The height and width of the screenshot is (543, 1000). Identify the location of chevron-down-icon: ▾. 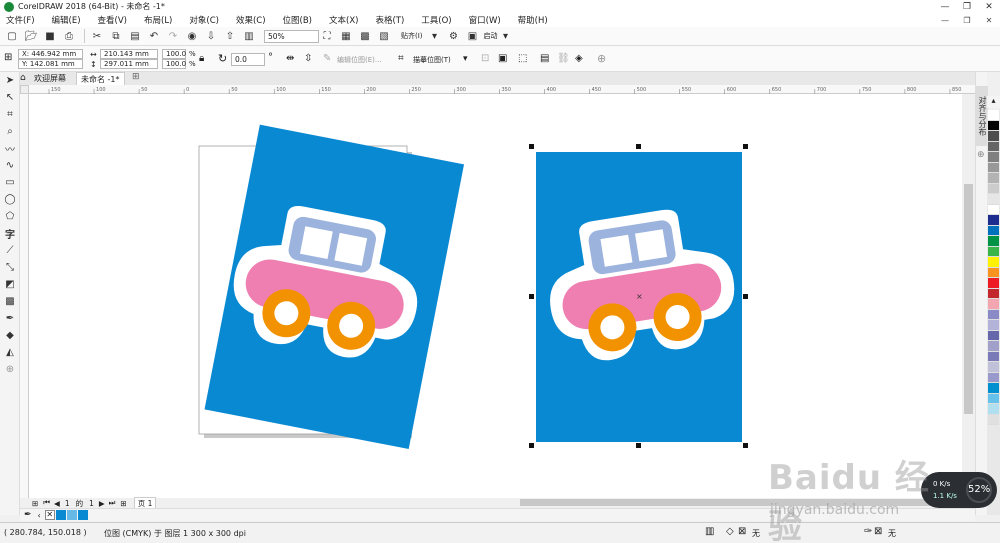
(506, 36).